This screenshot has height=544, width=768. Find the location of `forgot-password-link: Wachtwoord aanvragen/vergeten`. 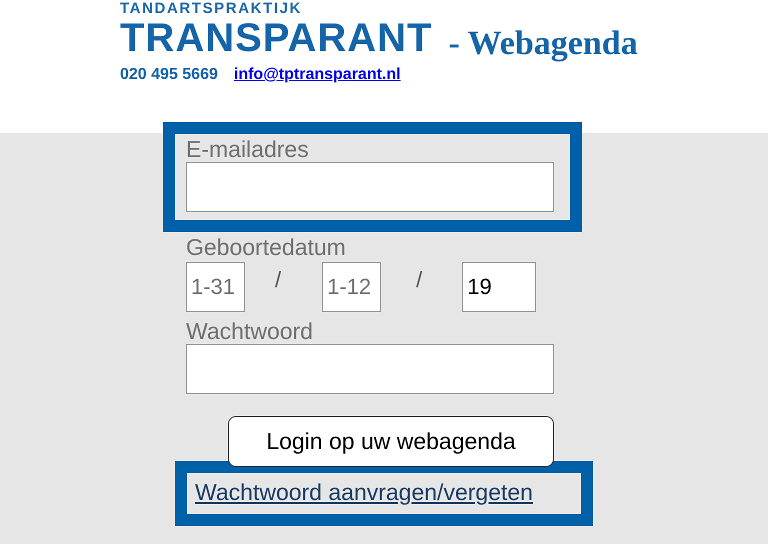

forgot-password-link: Wachtwoord aanvragen/vergeten is located at coordinates (364, 492).